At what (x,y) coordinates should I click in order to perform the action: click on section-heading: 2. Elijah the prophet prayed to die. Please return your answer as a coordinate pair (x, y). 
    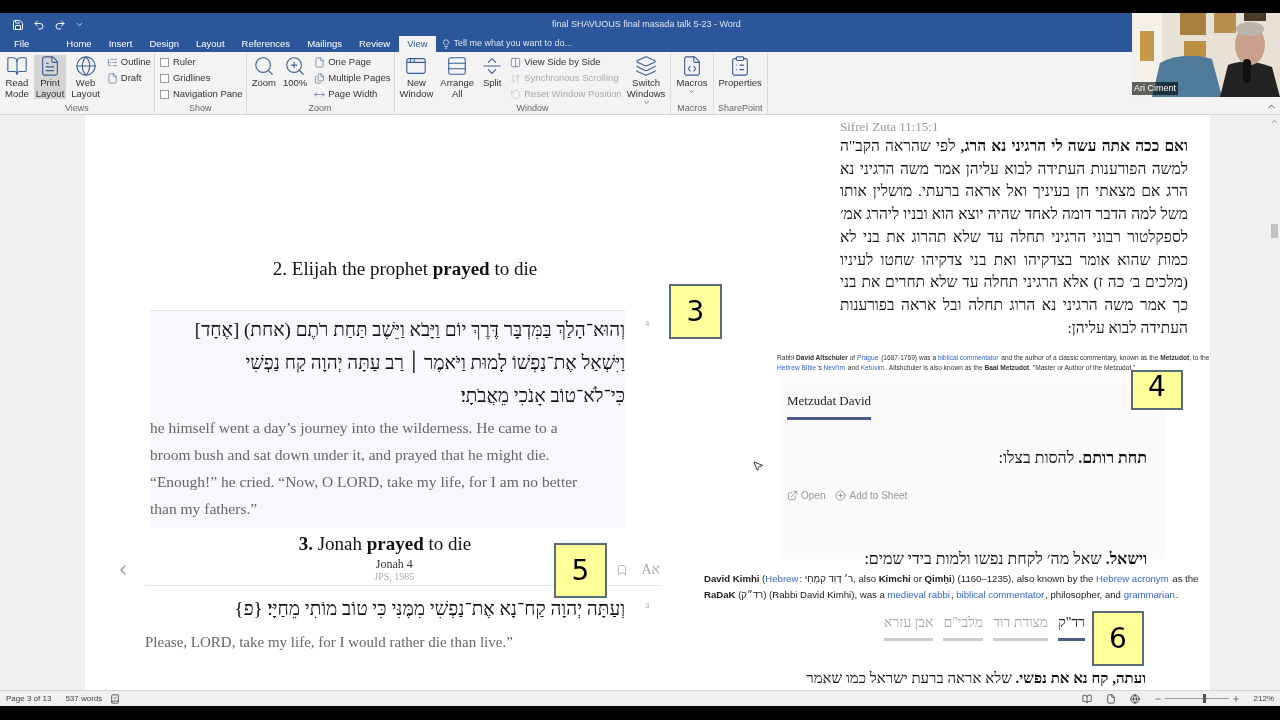
    Looking at the image, I should click on (405, 268).